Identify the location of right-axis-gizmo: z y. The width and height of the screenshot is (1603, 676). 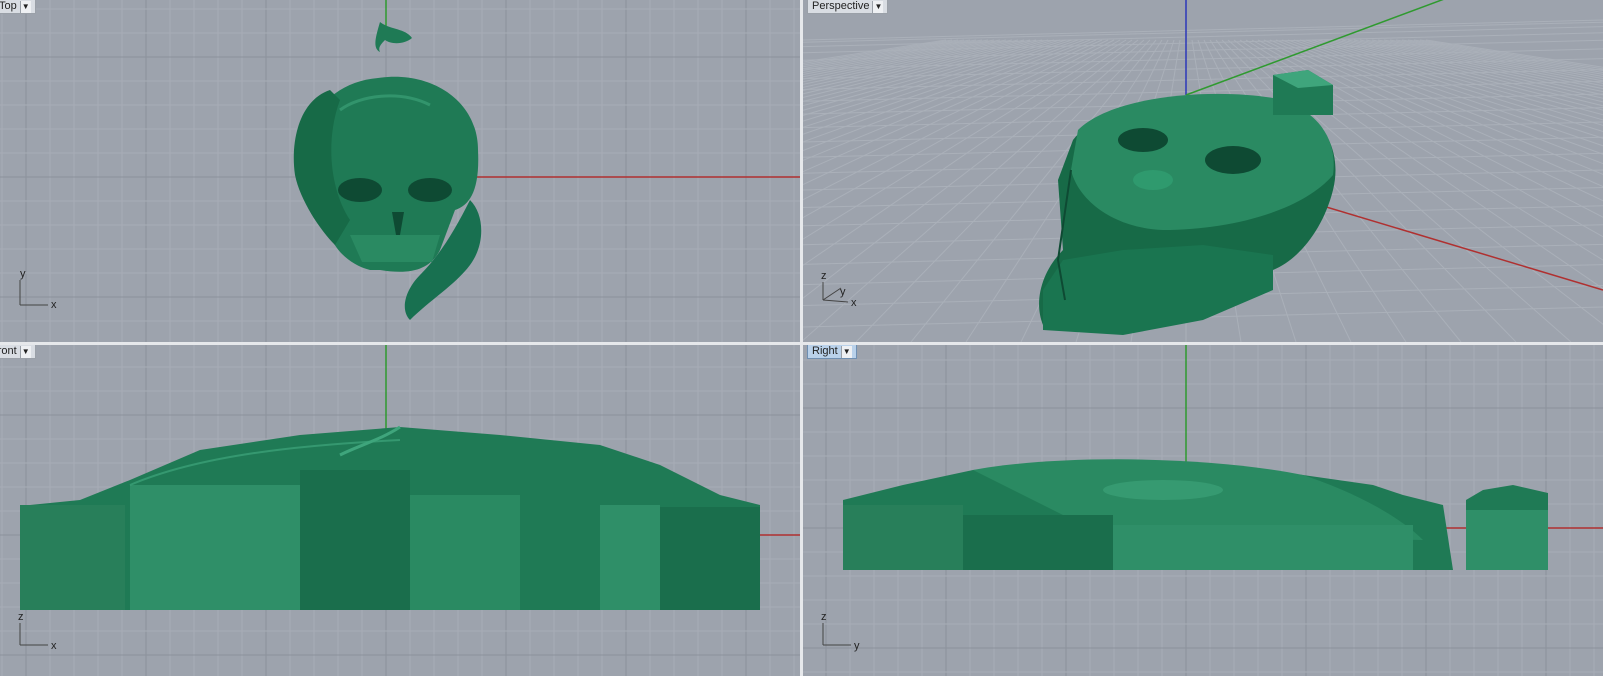
(840, 631).